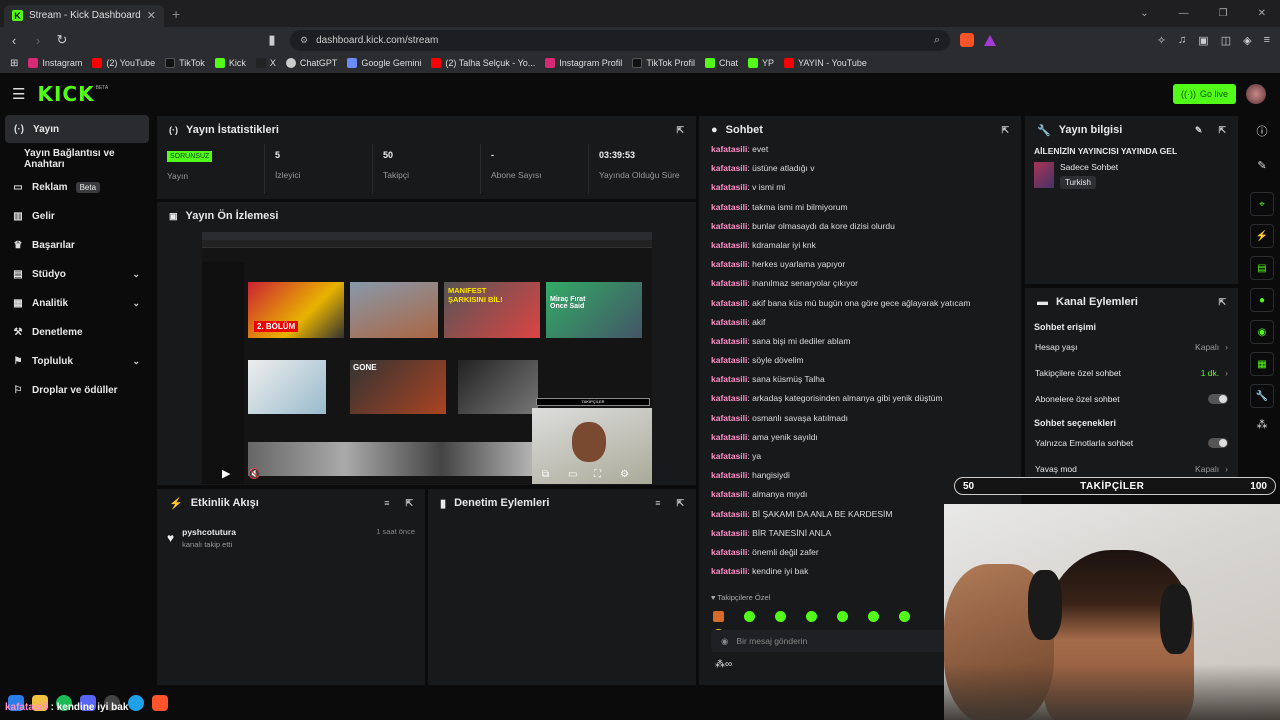 The height and width of the screenshot is (720, 1280). I want to click on hamburger-menu-icon: ☰, so click(18, 94).